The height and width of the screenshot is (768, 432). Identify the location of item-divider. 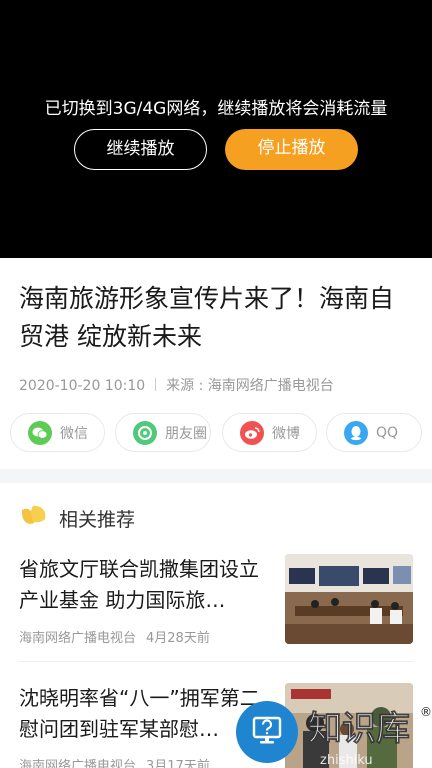
(216, 661).